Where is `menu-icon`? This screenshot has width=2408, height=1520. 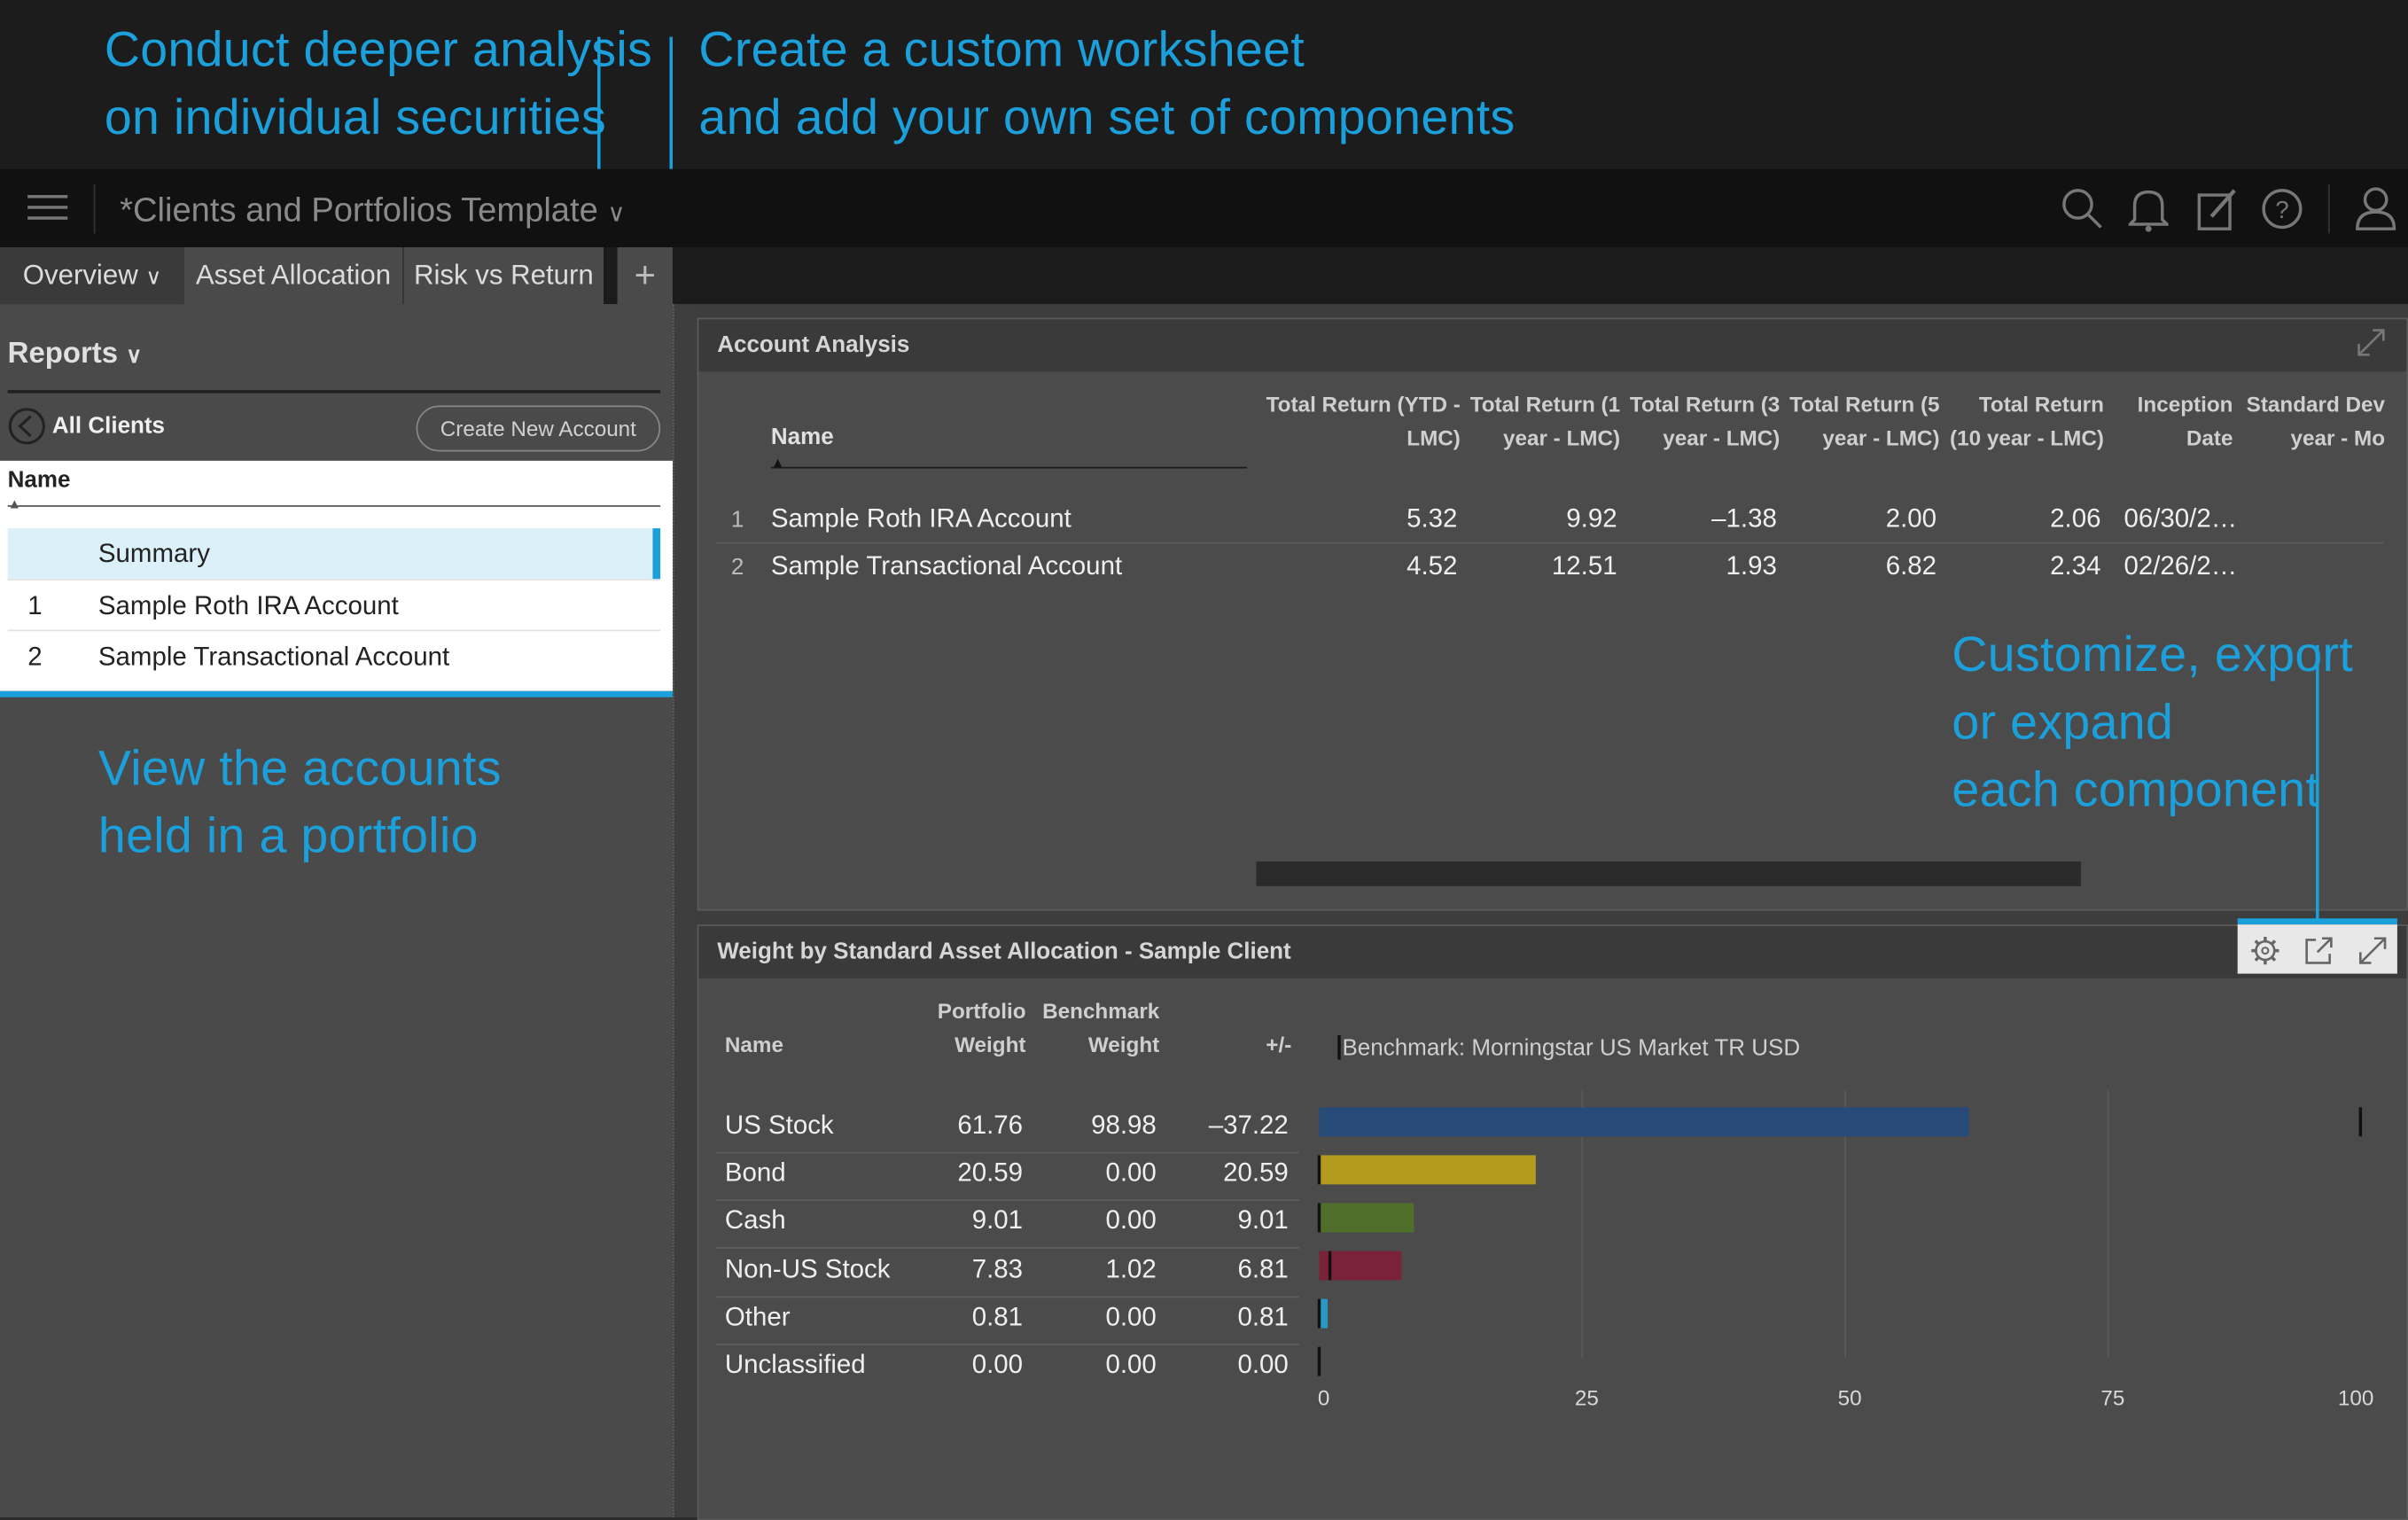 menu-icon is located at coordinates (47, 208).